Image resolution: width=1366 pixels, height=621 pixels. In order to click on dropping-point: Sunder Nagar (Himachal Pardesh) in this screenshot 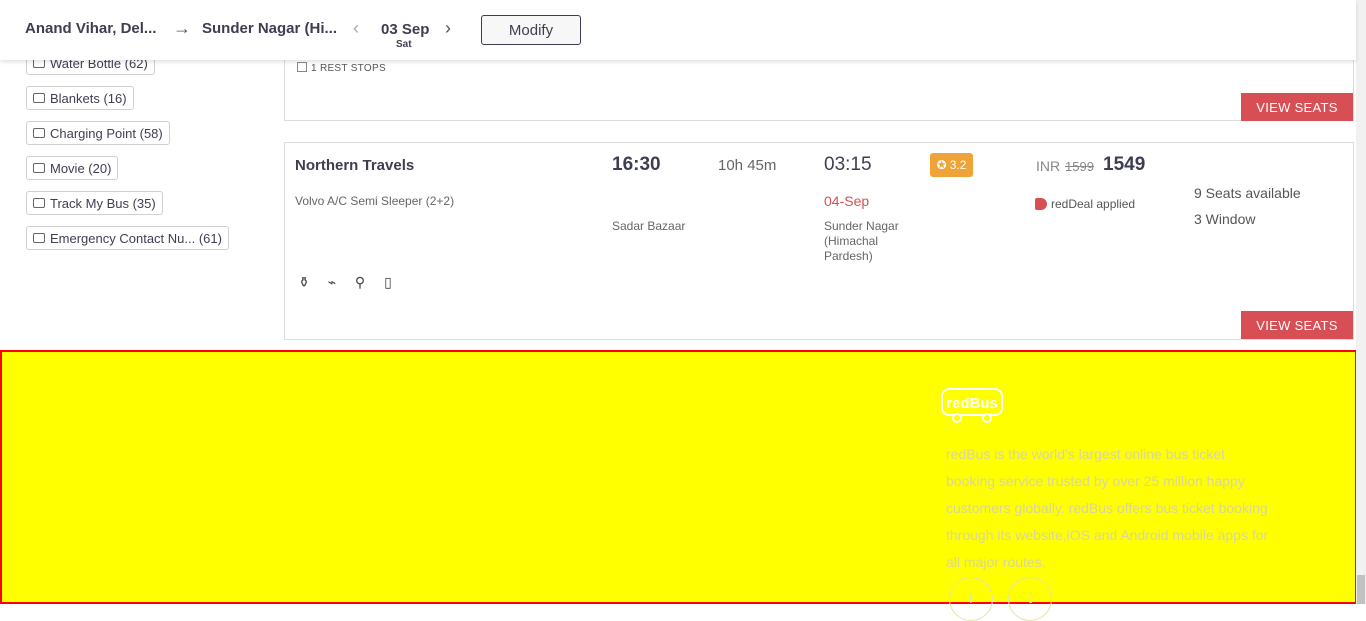, I will do `click(861, 241)`.